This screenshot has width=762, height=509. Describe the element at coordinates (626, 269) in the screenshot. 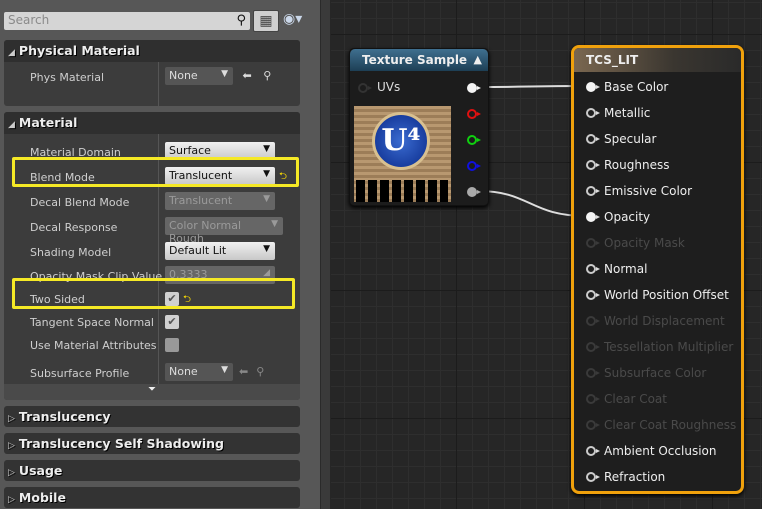

I see `input-label: Normal` at that location.